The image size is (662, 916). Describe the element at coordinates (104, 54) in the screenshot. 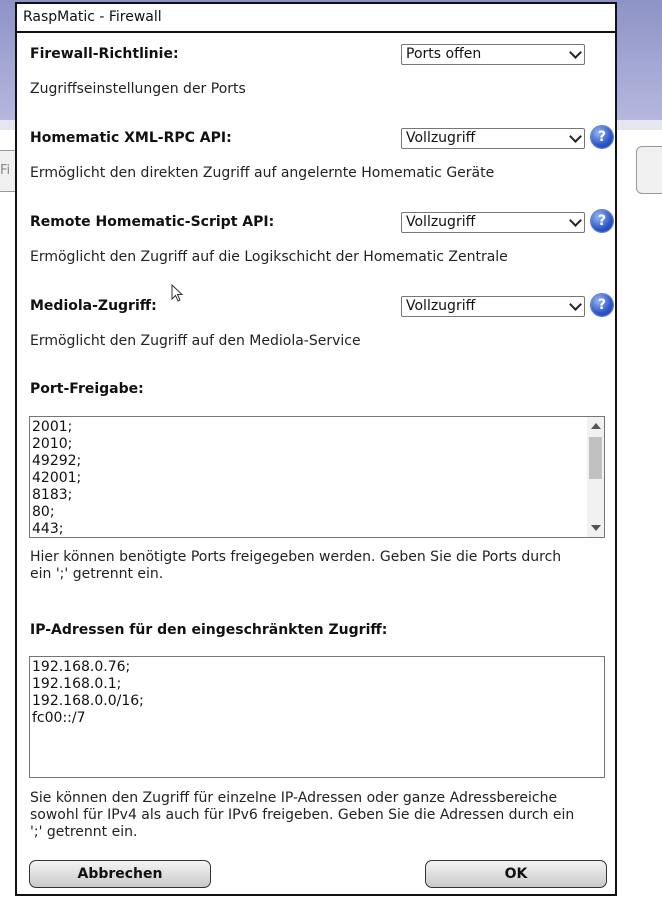

I see `firewall-policy-label: Firewall-Richtlinie:` at that location.